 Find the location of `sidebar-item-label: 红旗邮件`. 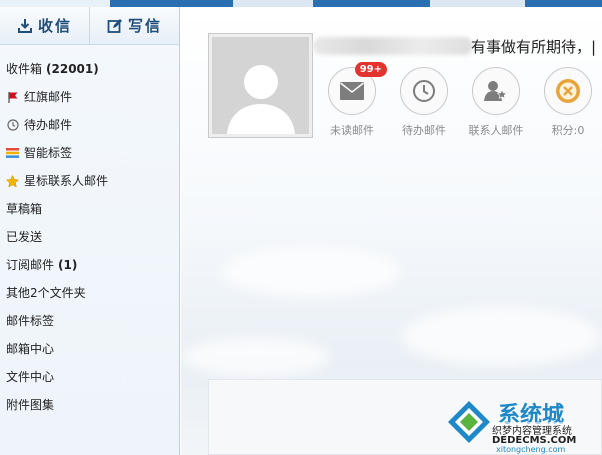

sidebar-item-label: 红旗邮件 is located at coordinates (48, 97).